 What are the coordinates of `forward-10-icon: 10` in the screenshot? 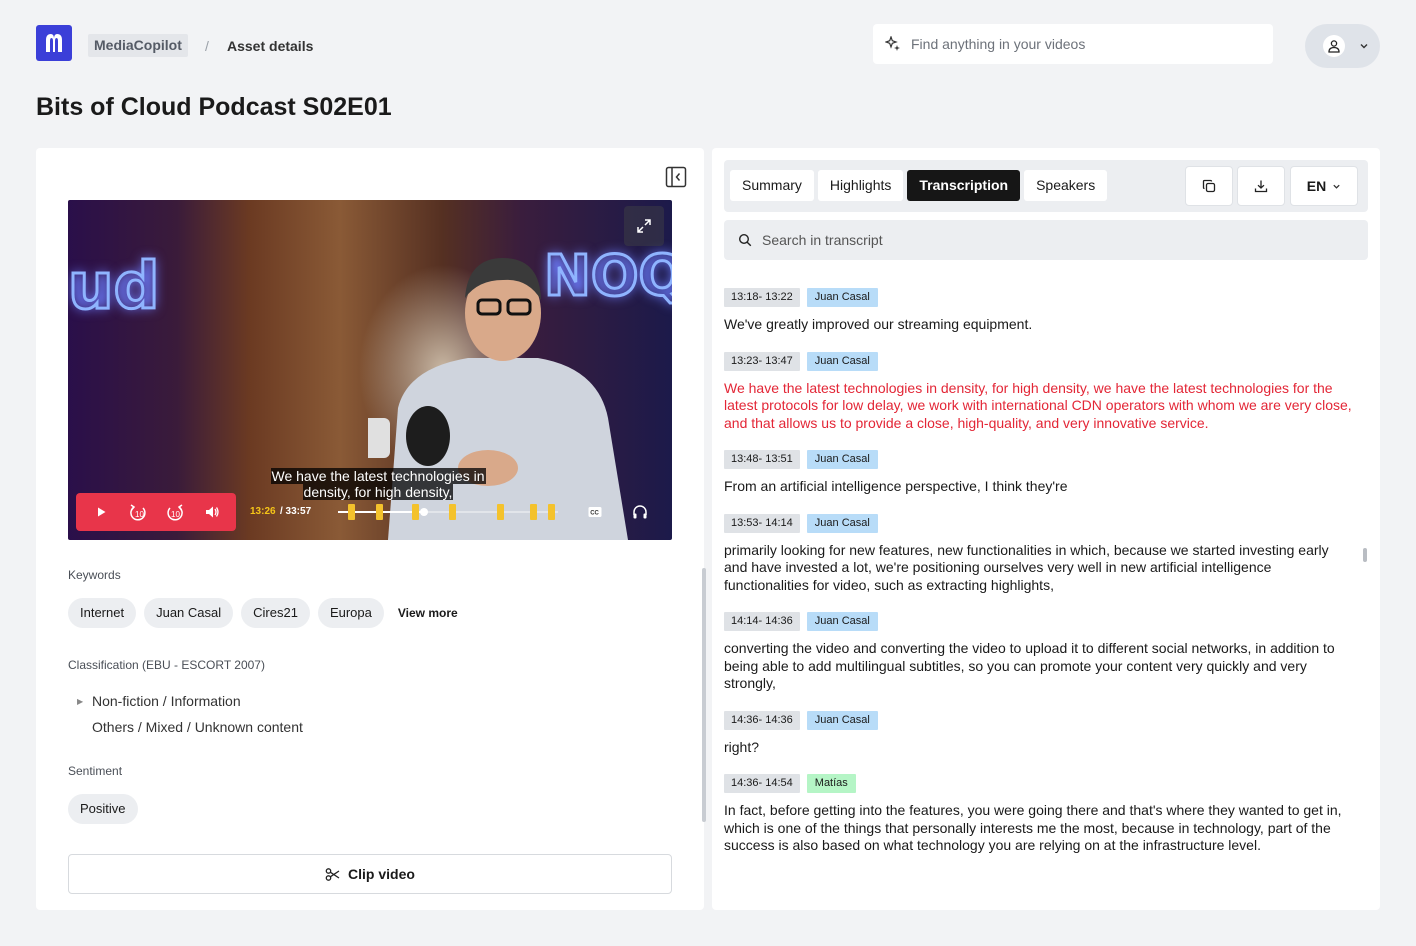 It's located at (174, 512).